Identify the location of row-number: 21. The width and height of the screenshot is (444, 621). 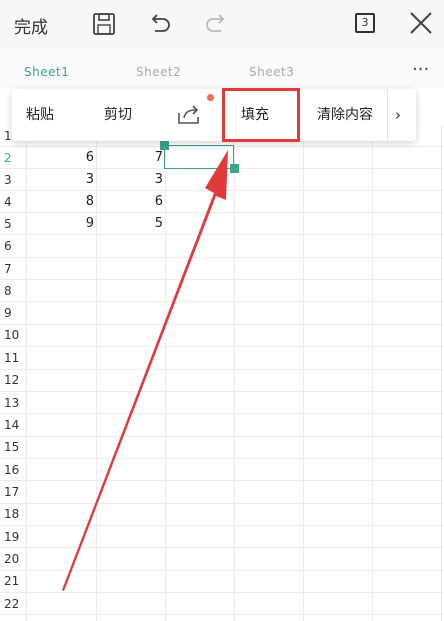
(14, 581).